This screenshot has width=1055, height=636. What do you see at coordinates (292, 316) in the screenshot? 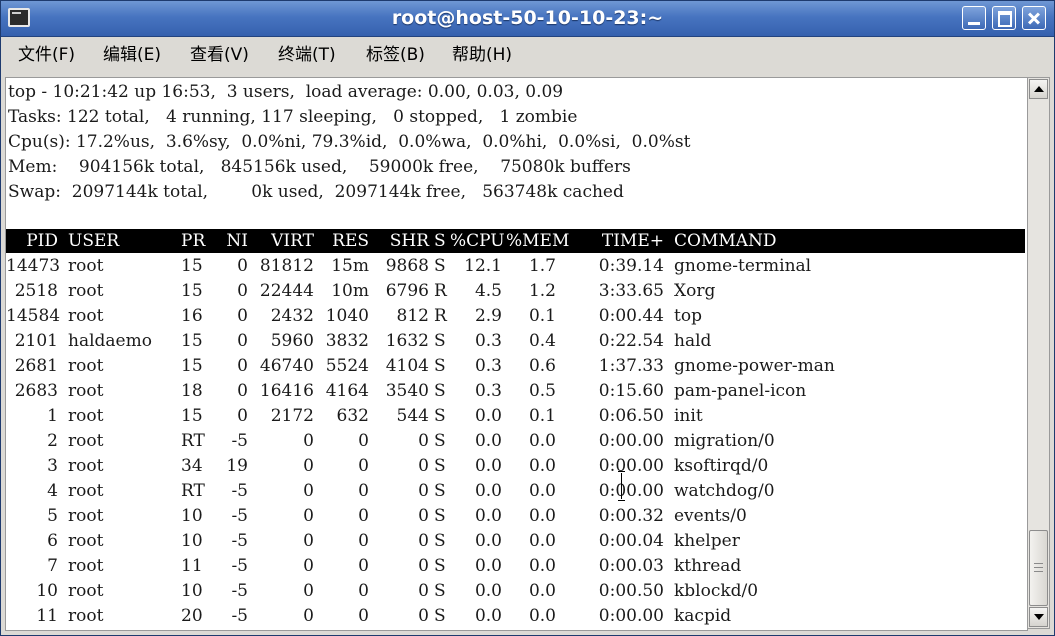
I see `cell-virt: 2432` at bounding box center [292, 316].